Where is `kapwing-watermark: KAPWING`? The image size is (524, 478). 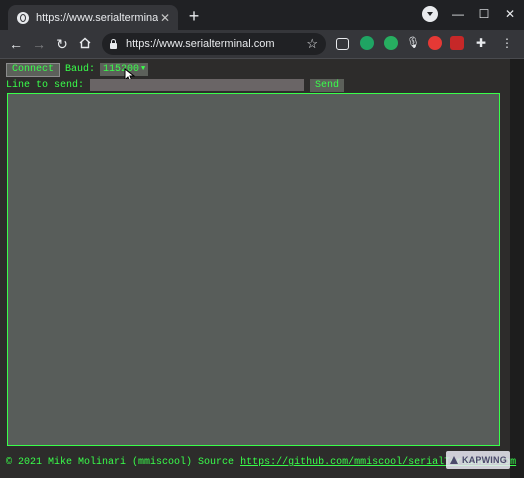
kapwing-watermark: KAPWING is located at coordinates (478, 460).